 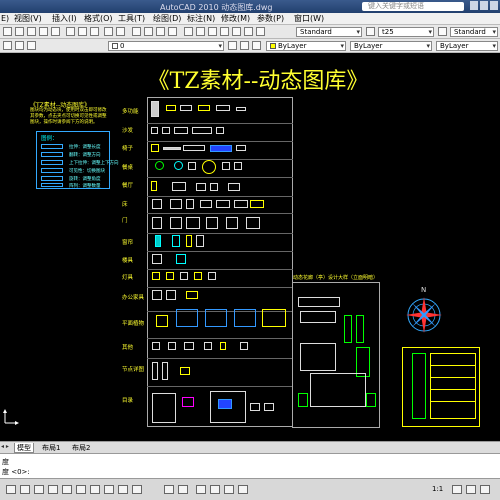 What do you see at coordinates (109, 489) in the screenshot?
I see `dyn-icon` at bounding box center [109, 489].